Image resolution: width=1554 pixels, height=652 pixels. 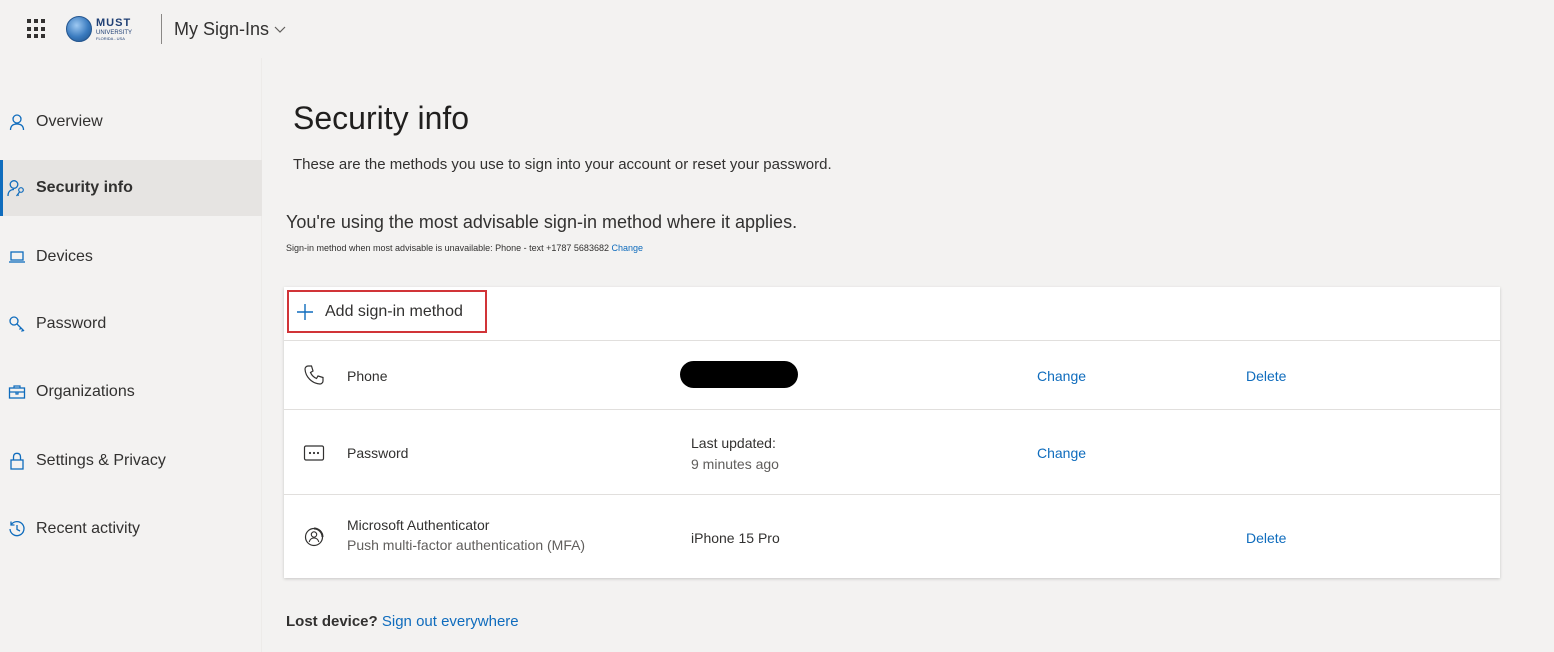 What do you see at coordinates (17, 392) in the screenshot?
I see `briefcase-icon` at bounding box center [17, 392].